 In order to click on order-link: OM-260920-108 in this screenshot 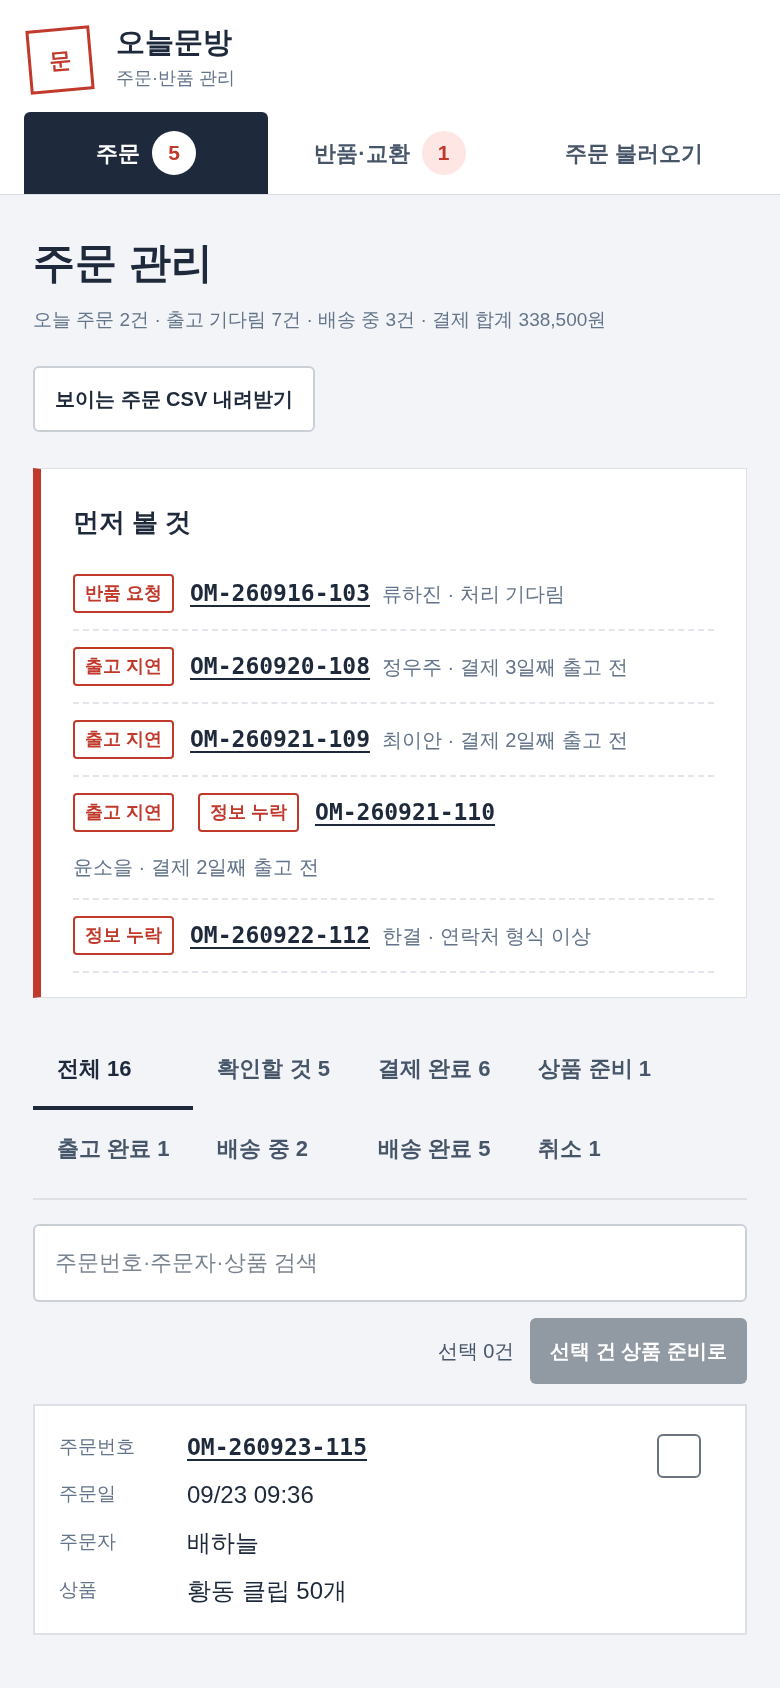, I will do `click(280, 666)`.